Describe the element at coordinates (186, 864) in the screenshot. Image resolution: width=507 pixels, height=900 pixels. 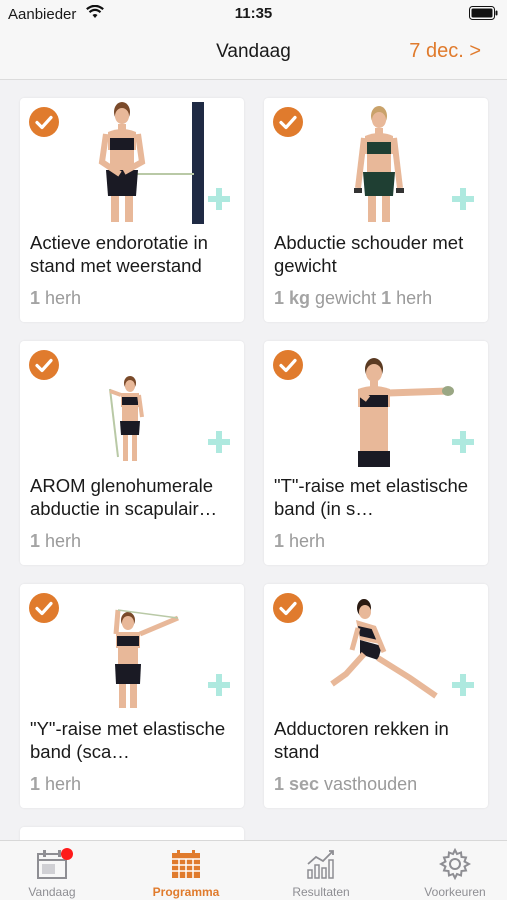
I see `schedule-grid-icon` at that location.